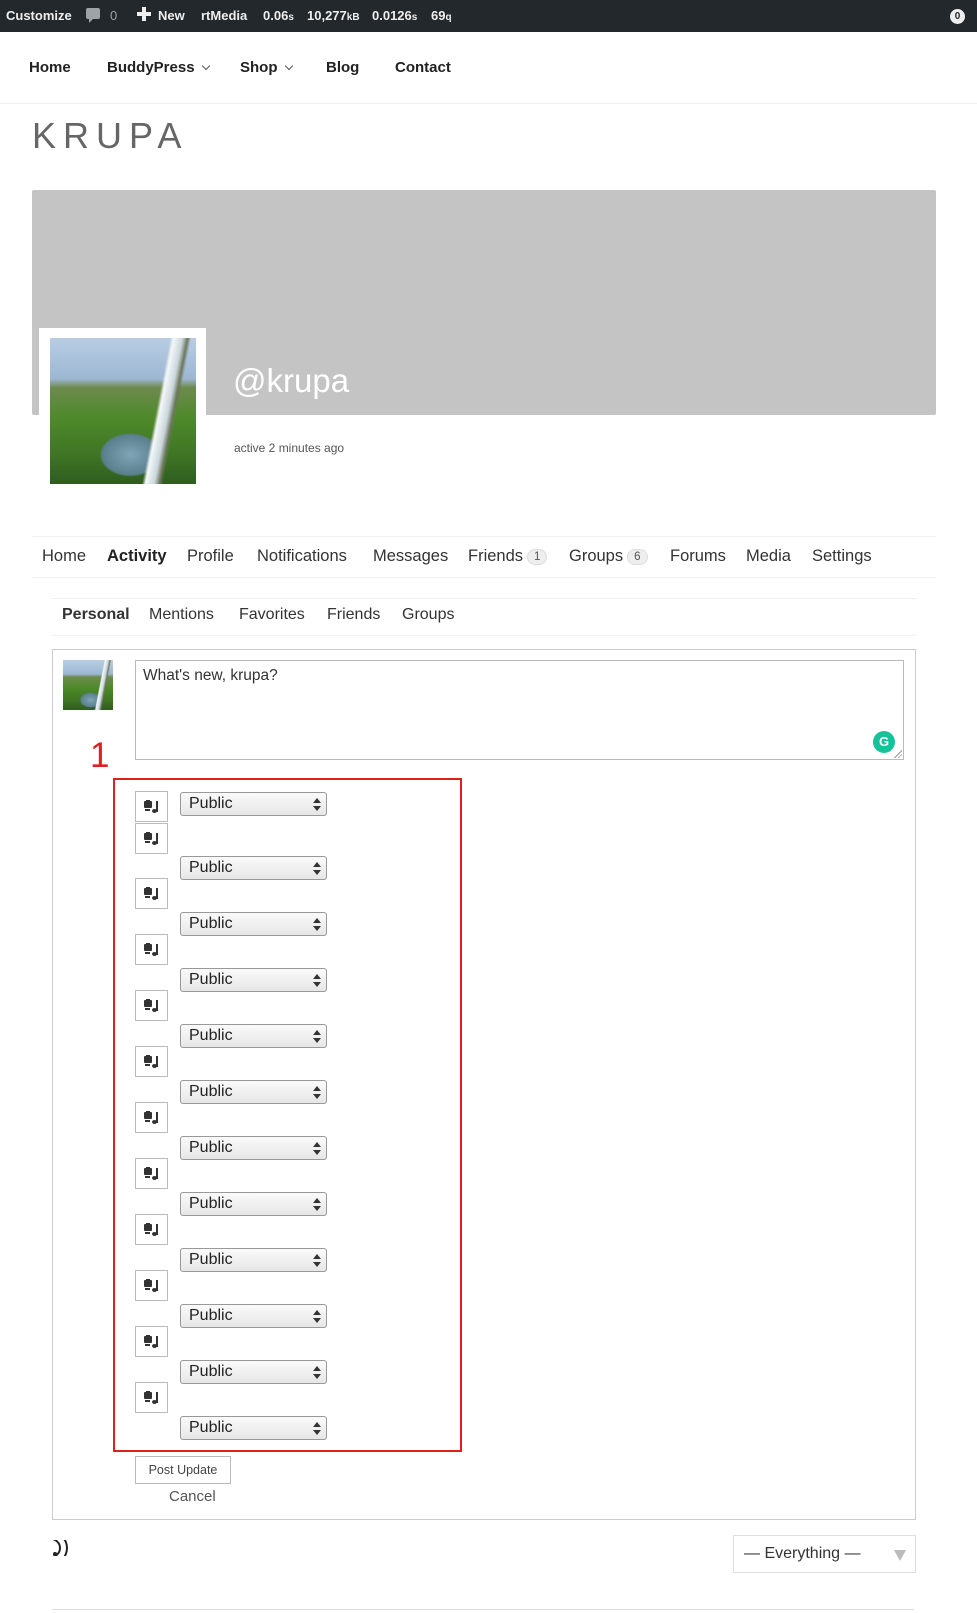 This screenshot has width=977, height=1613. I want to click on nav-buddypress: BuddyPress, so click(158, 67).